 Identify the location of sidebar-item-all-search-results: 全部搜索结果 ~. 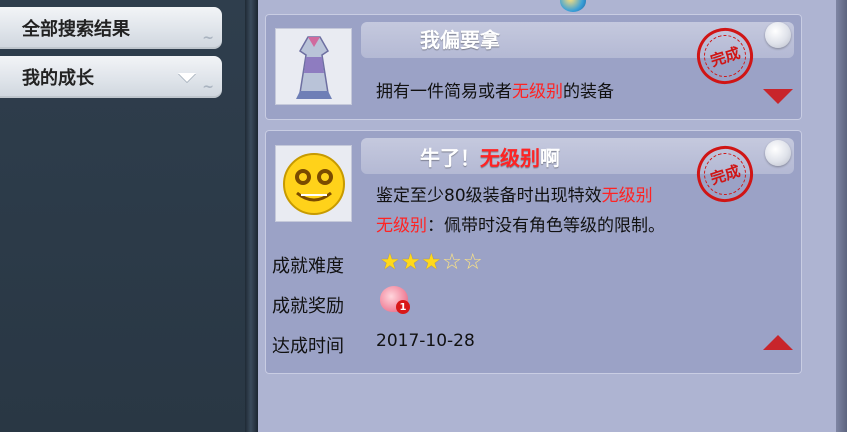
(111, 28).